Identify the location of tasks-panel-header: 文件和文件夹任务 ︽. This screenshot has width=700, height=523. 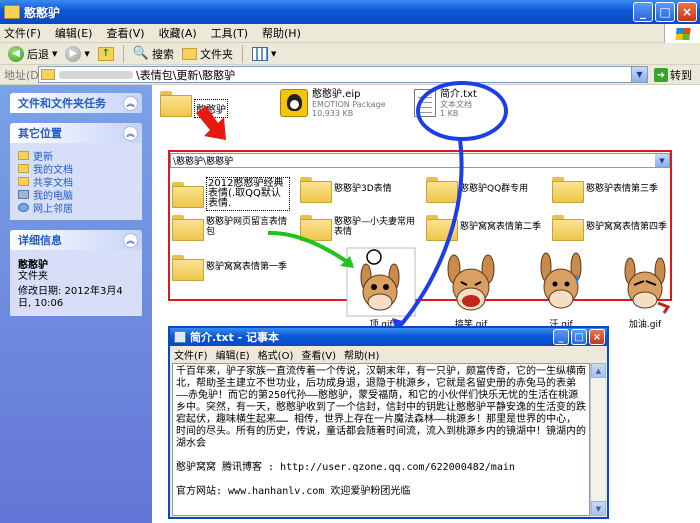
(76, 103).